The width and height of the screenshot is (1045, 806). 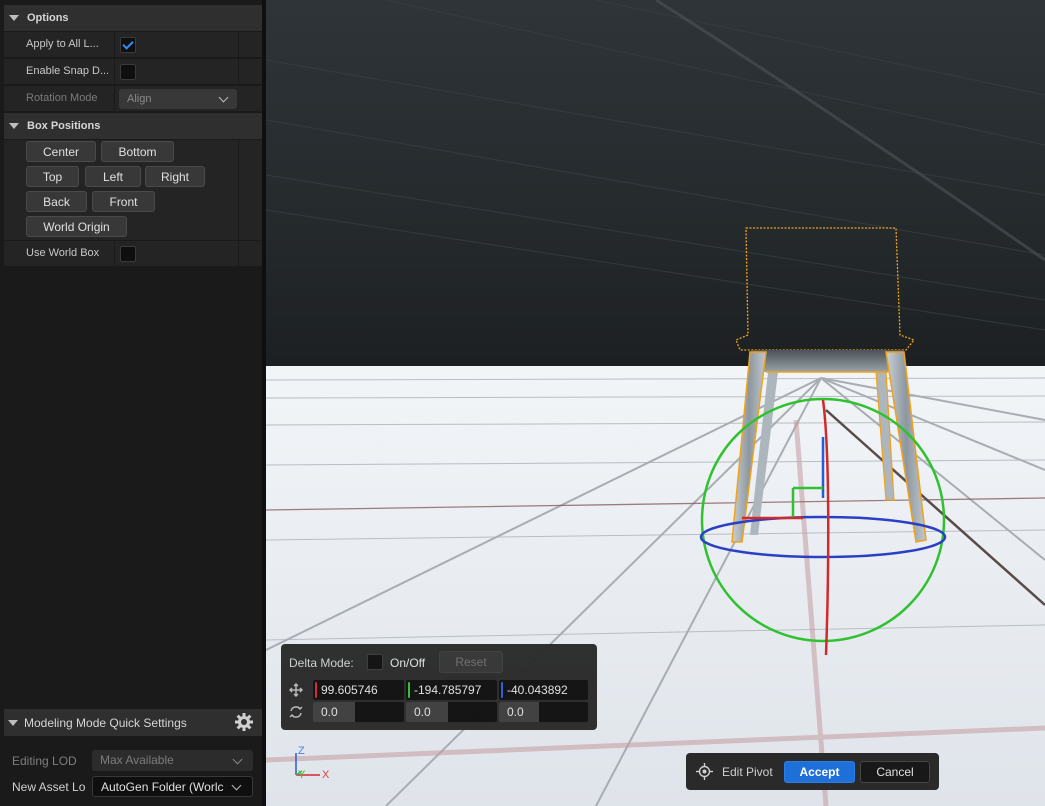 I want to click on edit-pivot-label: Edit Pivot, so click(x=747, y=772).